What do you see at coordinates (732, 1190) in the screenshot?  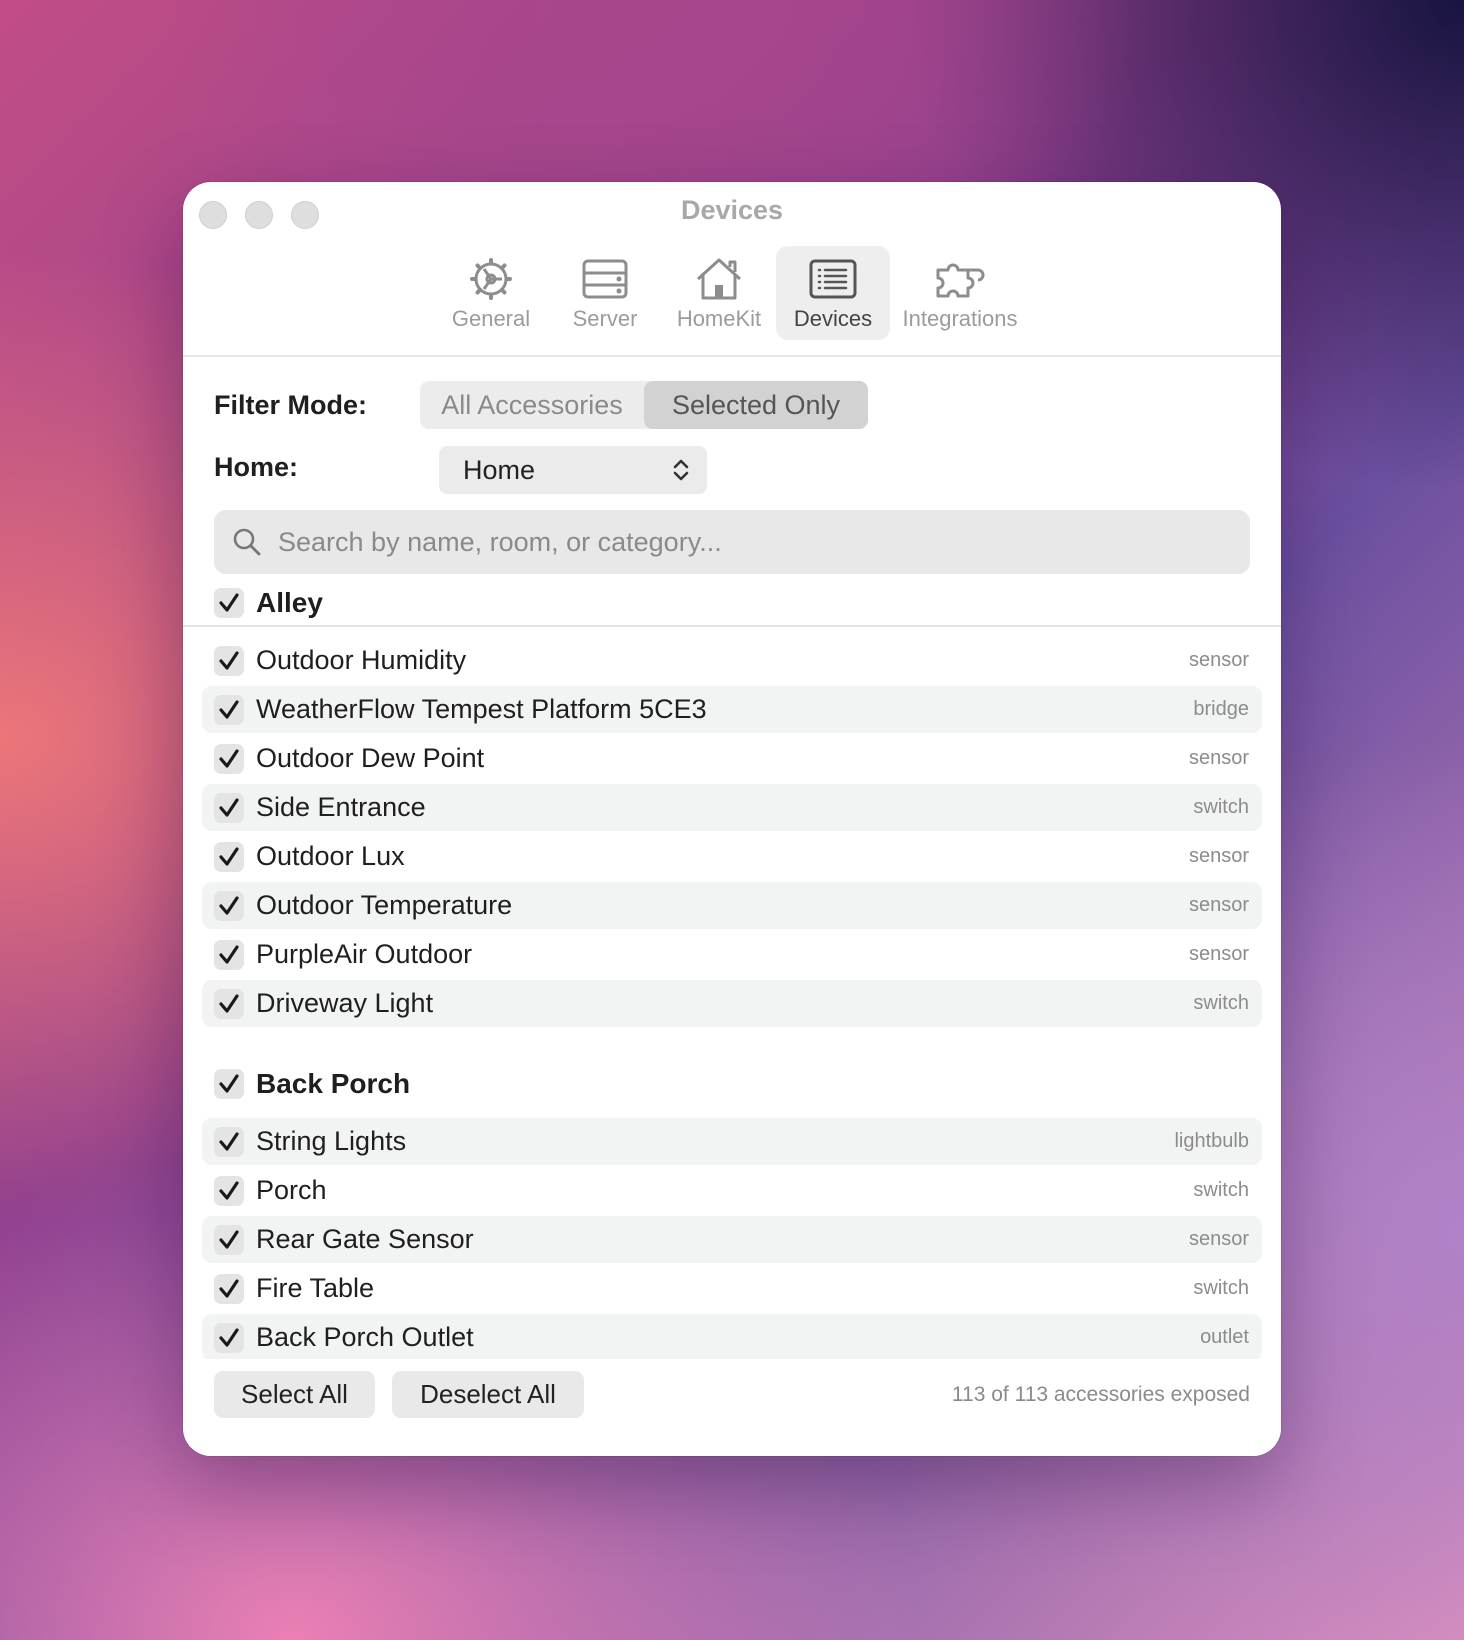 I see `list-item: Porch switch` at bounding box center [732, 1190].